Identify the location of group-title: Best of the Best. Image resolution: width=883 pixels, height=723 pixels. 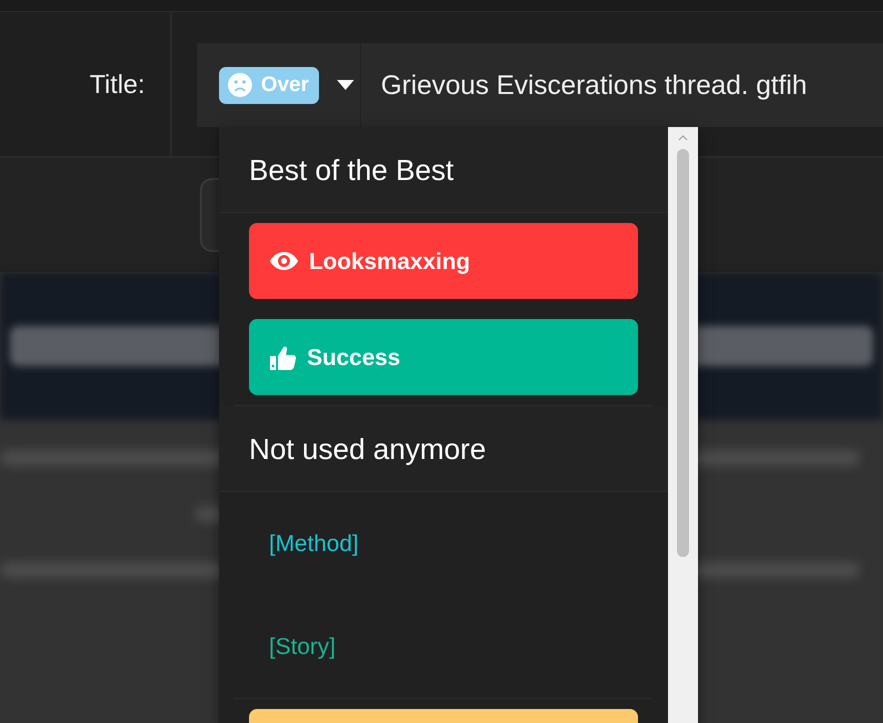
(443, 170).